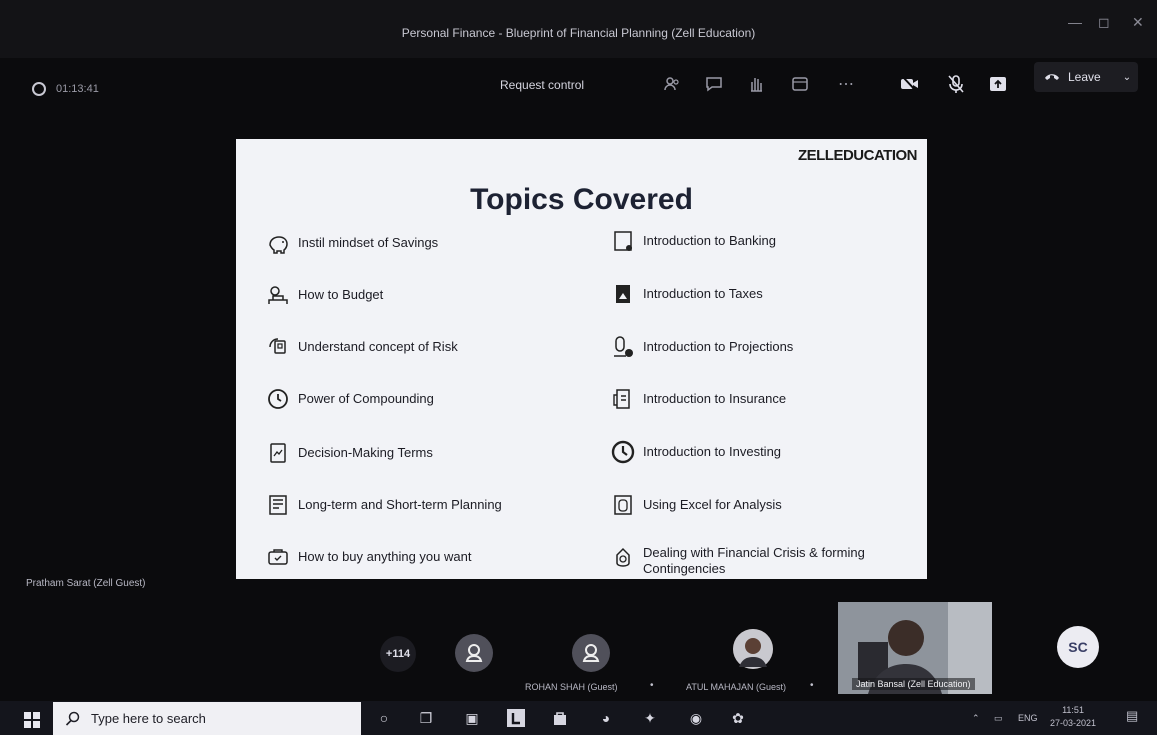  I want to click on clock-date: 27-03-2021, so click(1073, 723).